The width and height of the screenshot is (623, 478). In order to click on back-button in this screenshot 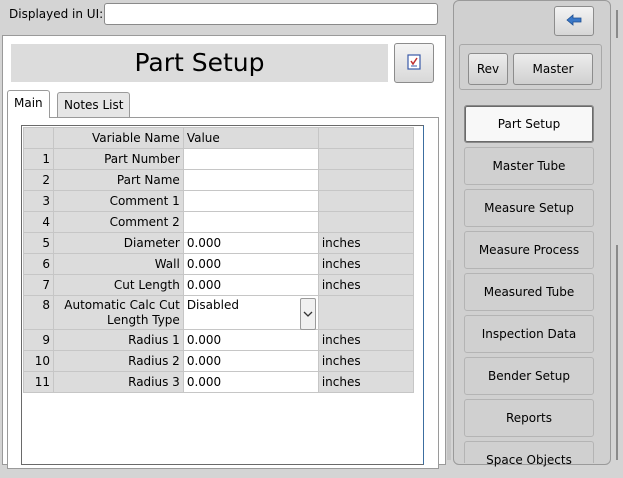, I will do `click(574, 21)`.